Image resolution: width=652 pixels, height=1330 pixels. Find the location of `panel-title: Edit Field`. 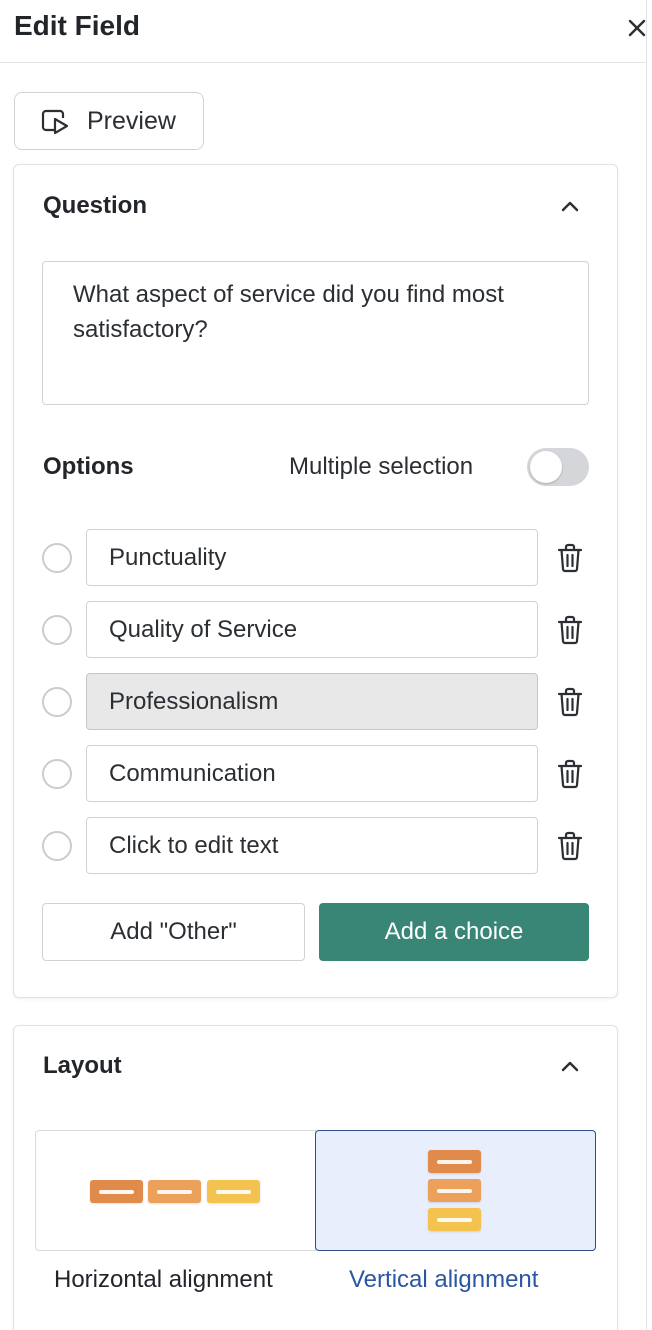

panel-title: Edit Field is located at coordinates (77, 25).